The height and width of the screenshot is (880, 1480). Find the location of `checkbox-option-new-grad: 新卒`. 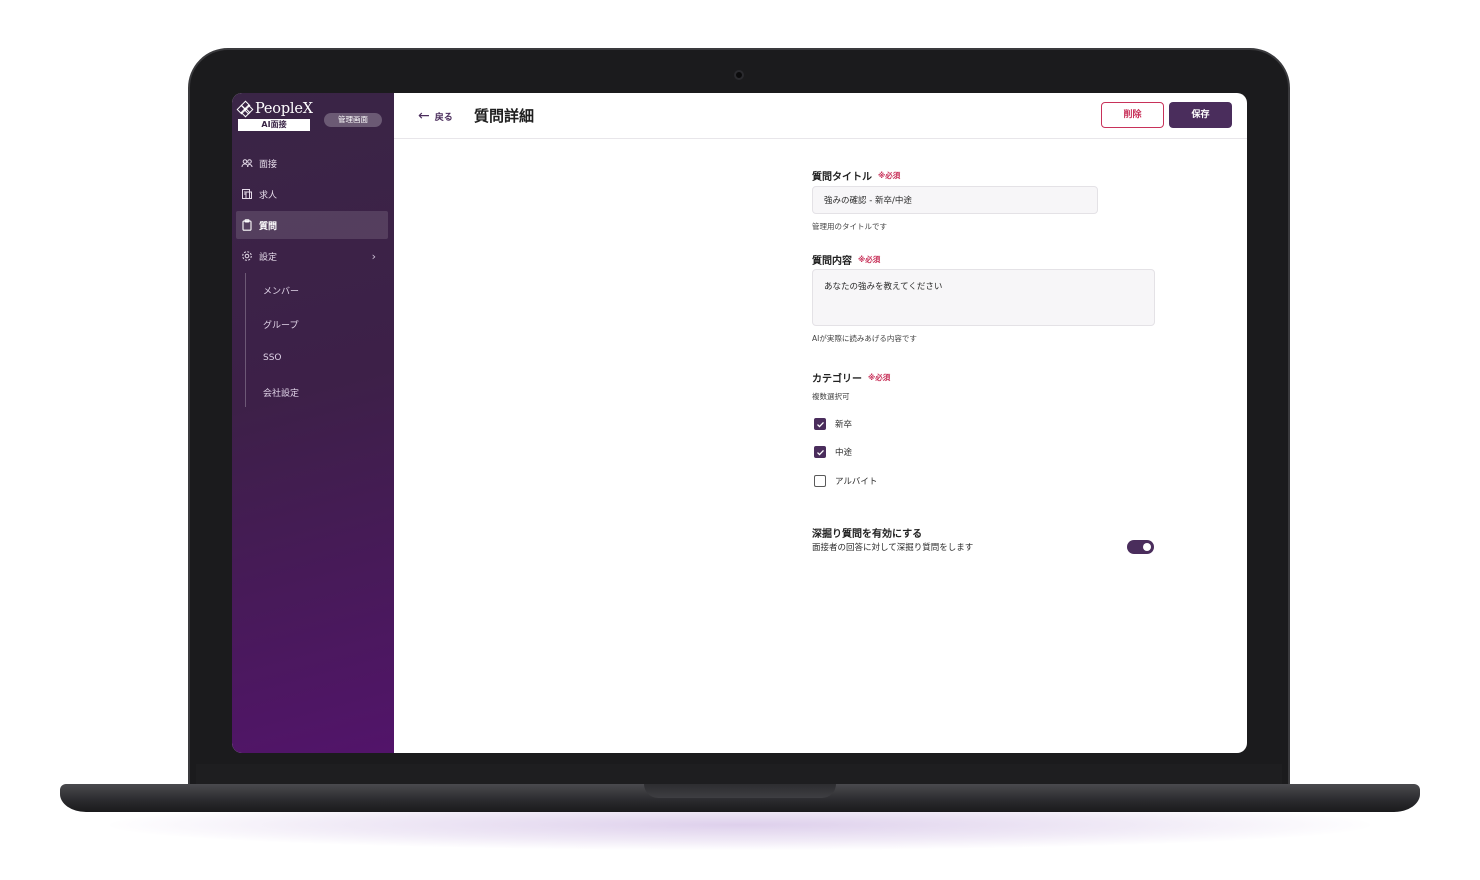

checkbox-option-new-grad: 新卒 is located at coordinates (833, 424).